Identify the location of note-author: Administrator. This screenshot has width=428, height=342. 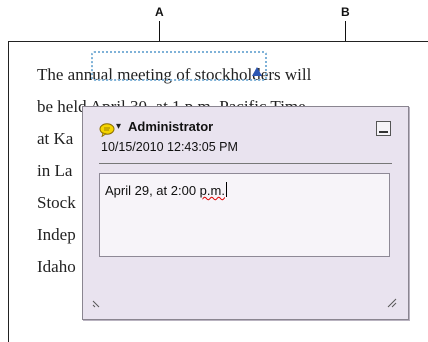
(171, 126).